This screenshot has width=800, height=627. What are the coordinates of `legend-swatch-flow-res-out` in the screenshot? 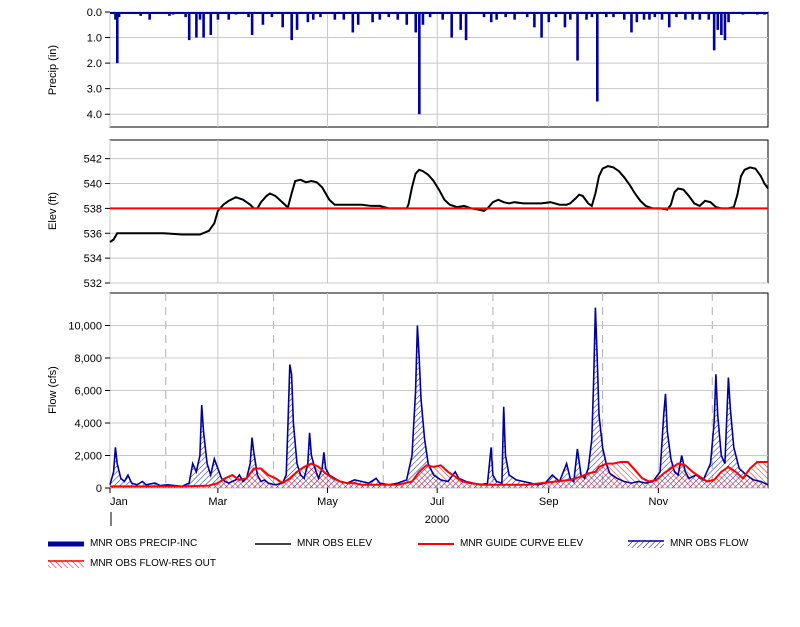 It's located at (66, 563).